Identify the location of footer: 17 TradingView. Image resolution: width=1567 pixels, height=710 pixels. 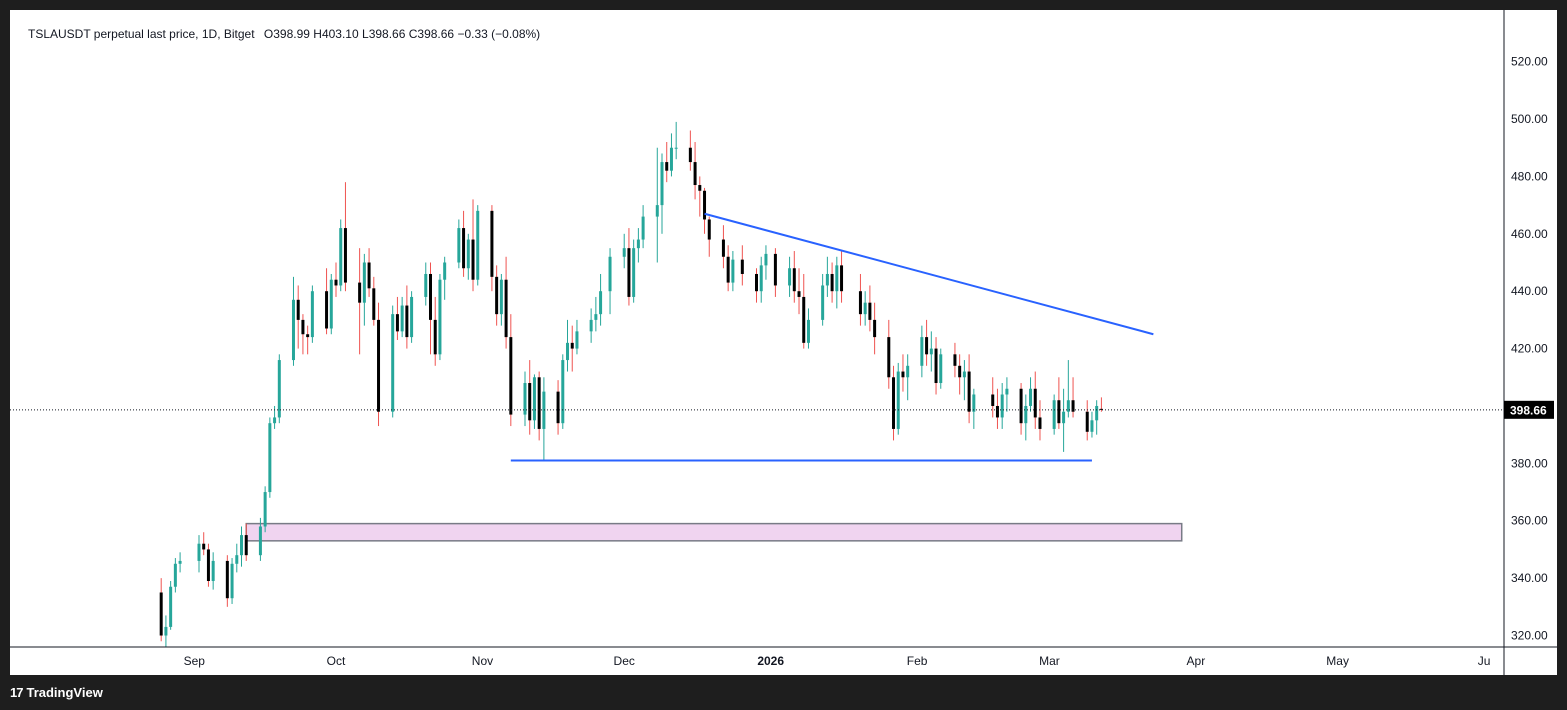
(56, 692).